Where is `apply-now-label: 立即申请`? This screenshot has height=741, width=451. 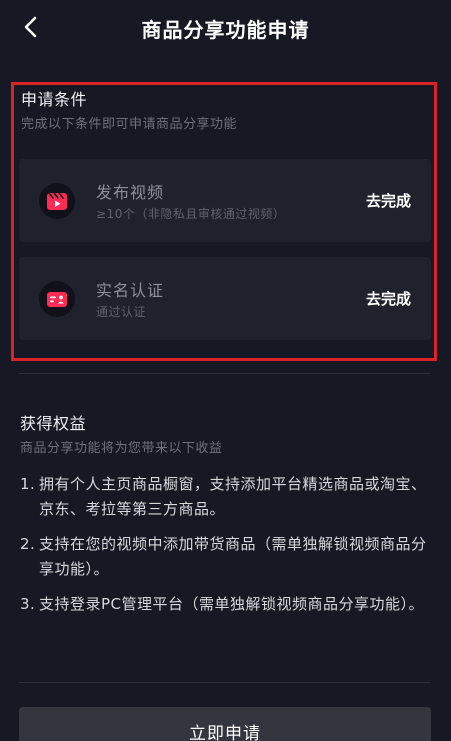 apply-now-label: 立即申请 is located at coordinates (225, 732).